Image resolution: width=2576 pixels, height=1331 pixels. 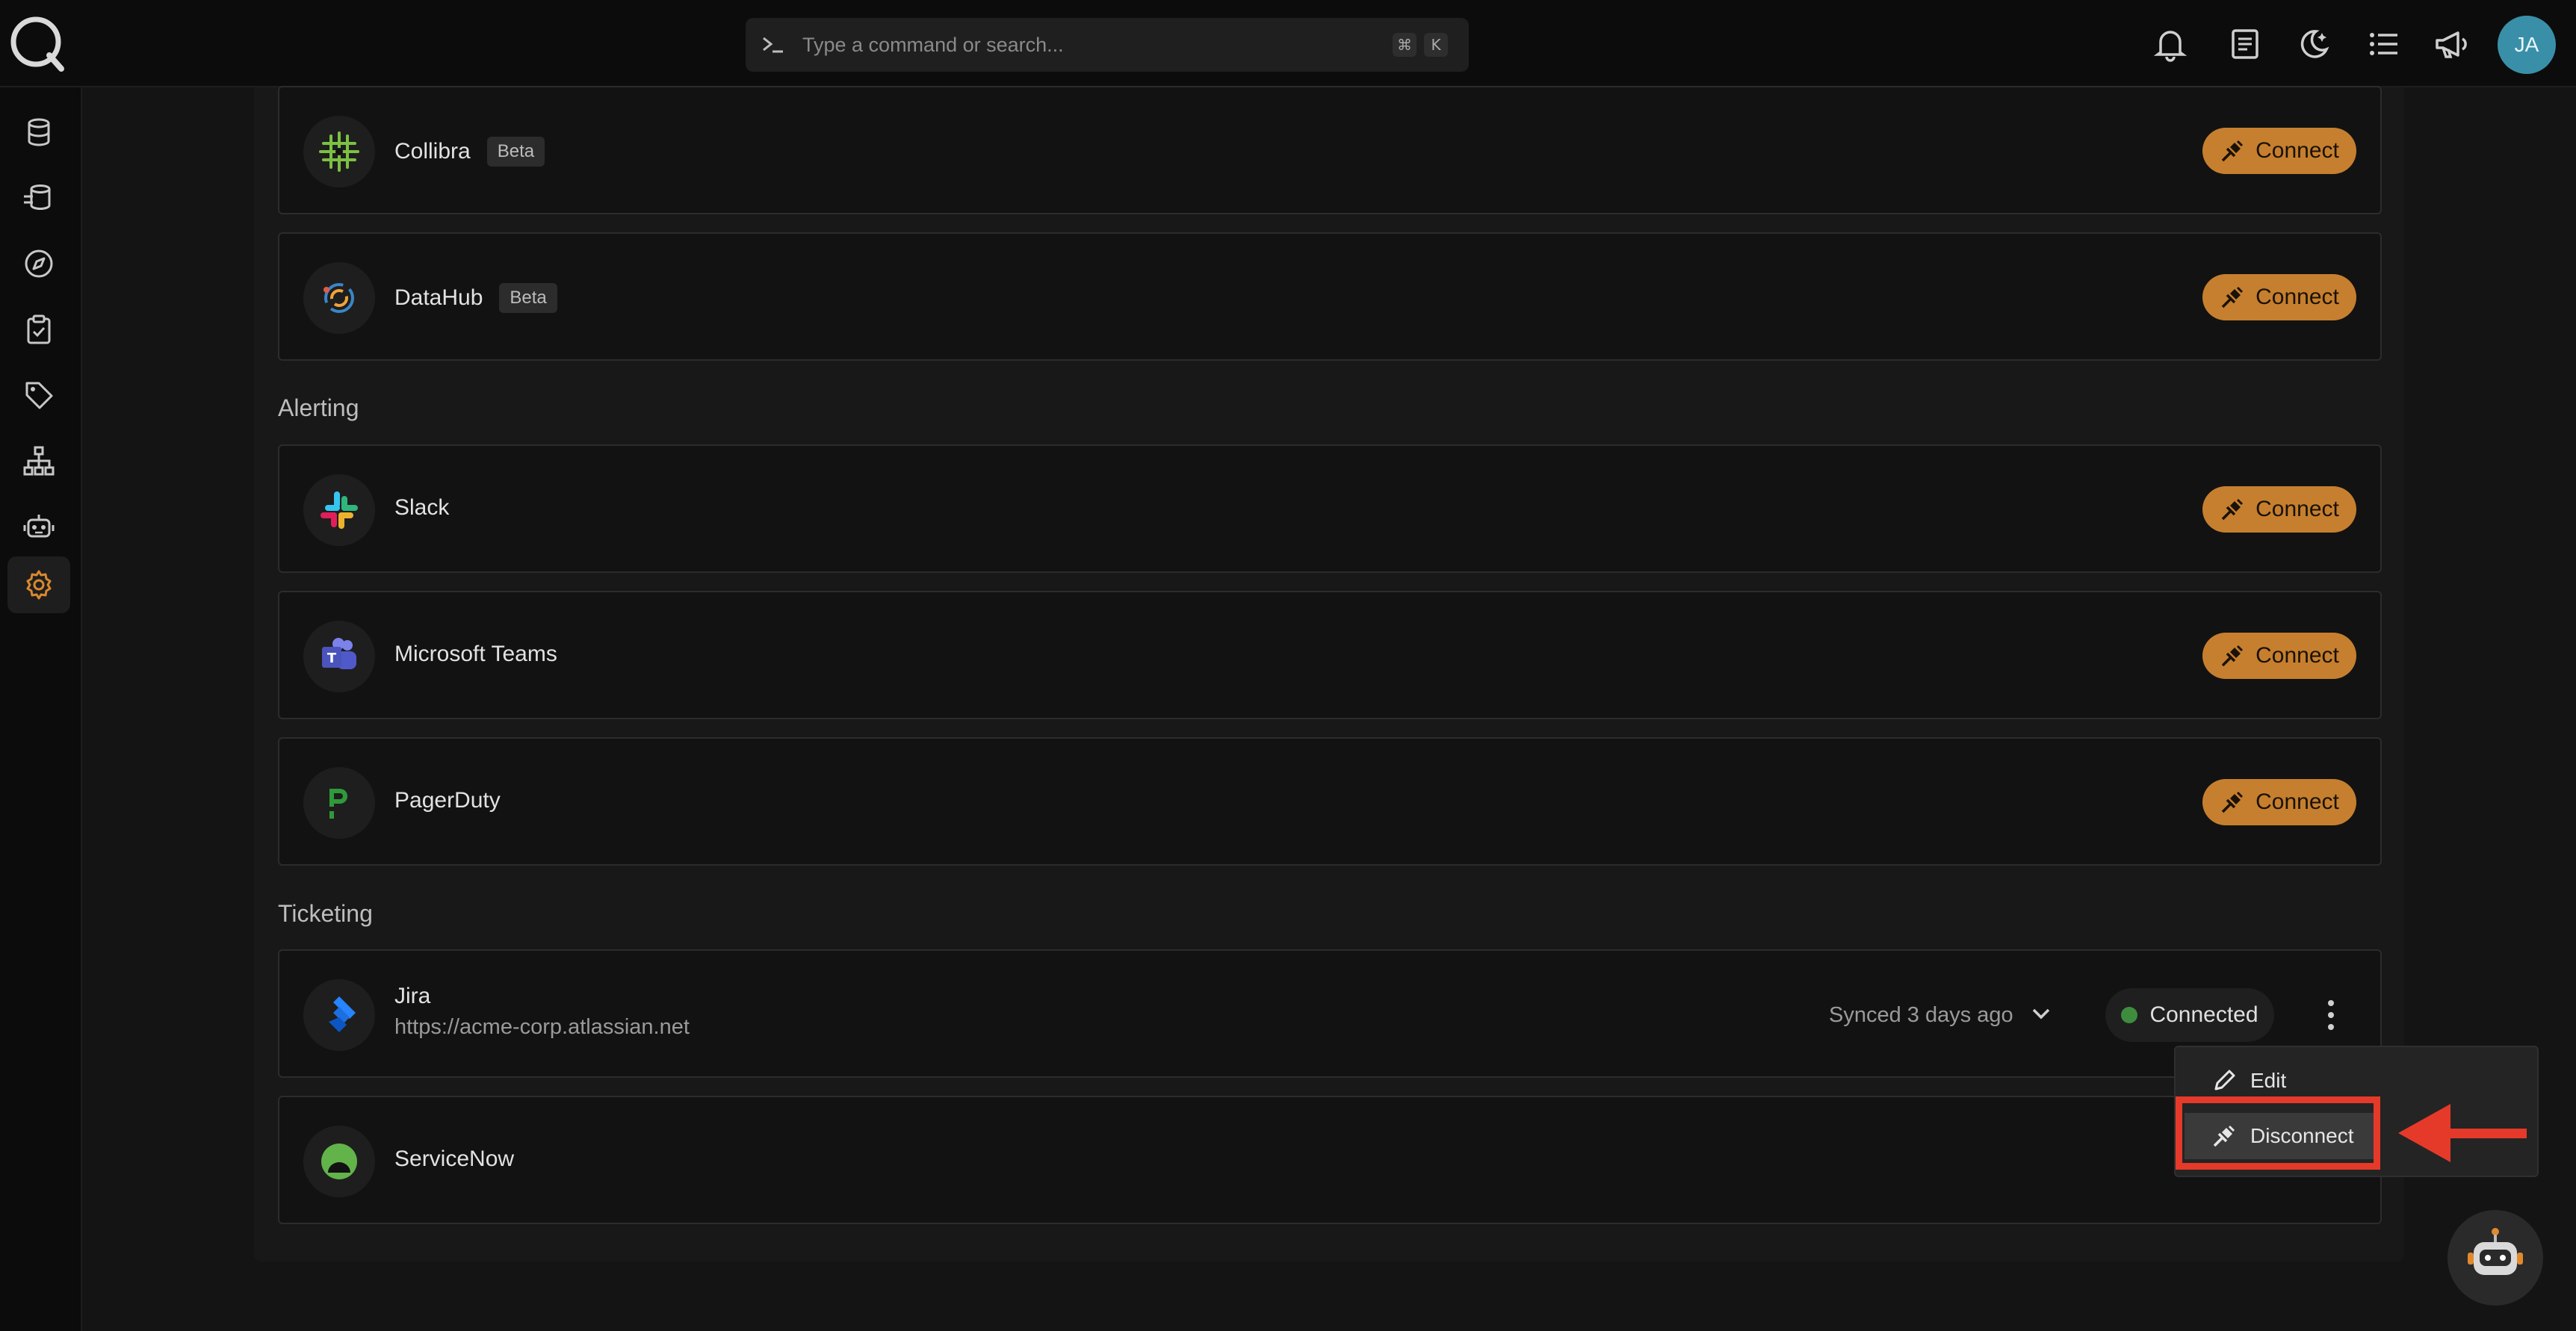 I want to click on slack-icon, so click(x=339, y=510).